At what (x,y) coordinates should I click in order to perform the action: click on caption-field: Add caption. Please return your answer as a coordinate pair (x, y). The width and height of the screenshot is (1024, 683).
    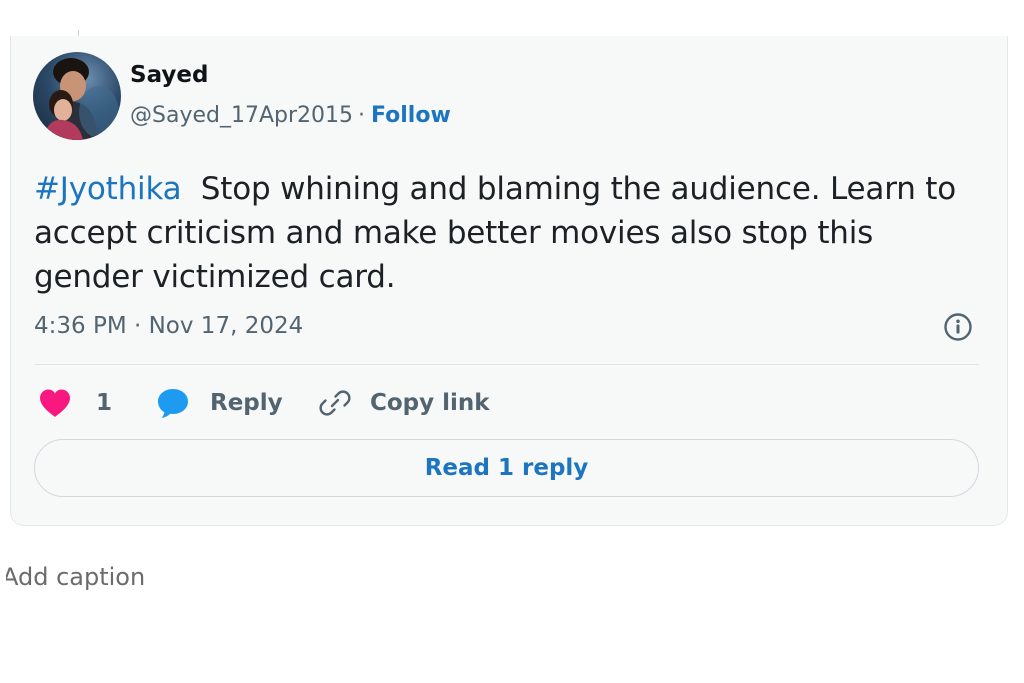
    Looking at the image, I should click on (206, 577).